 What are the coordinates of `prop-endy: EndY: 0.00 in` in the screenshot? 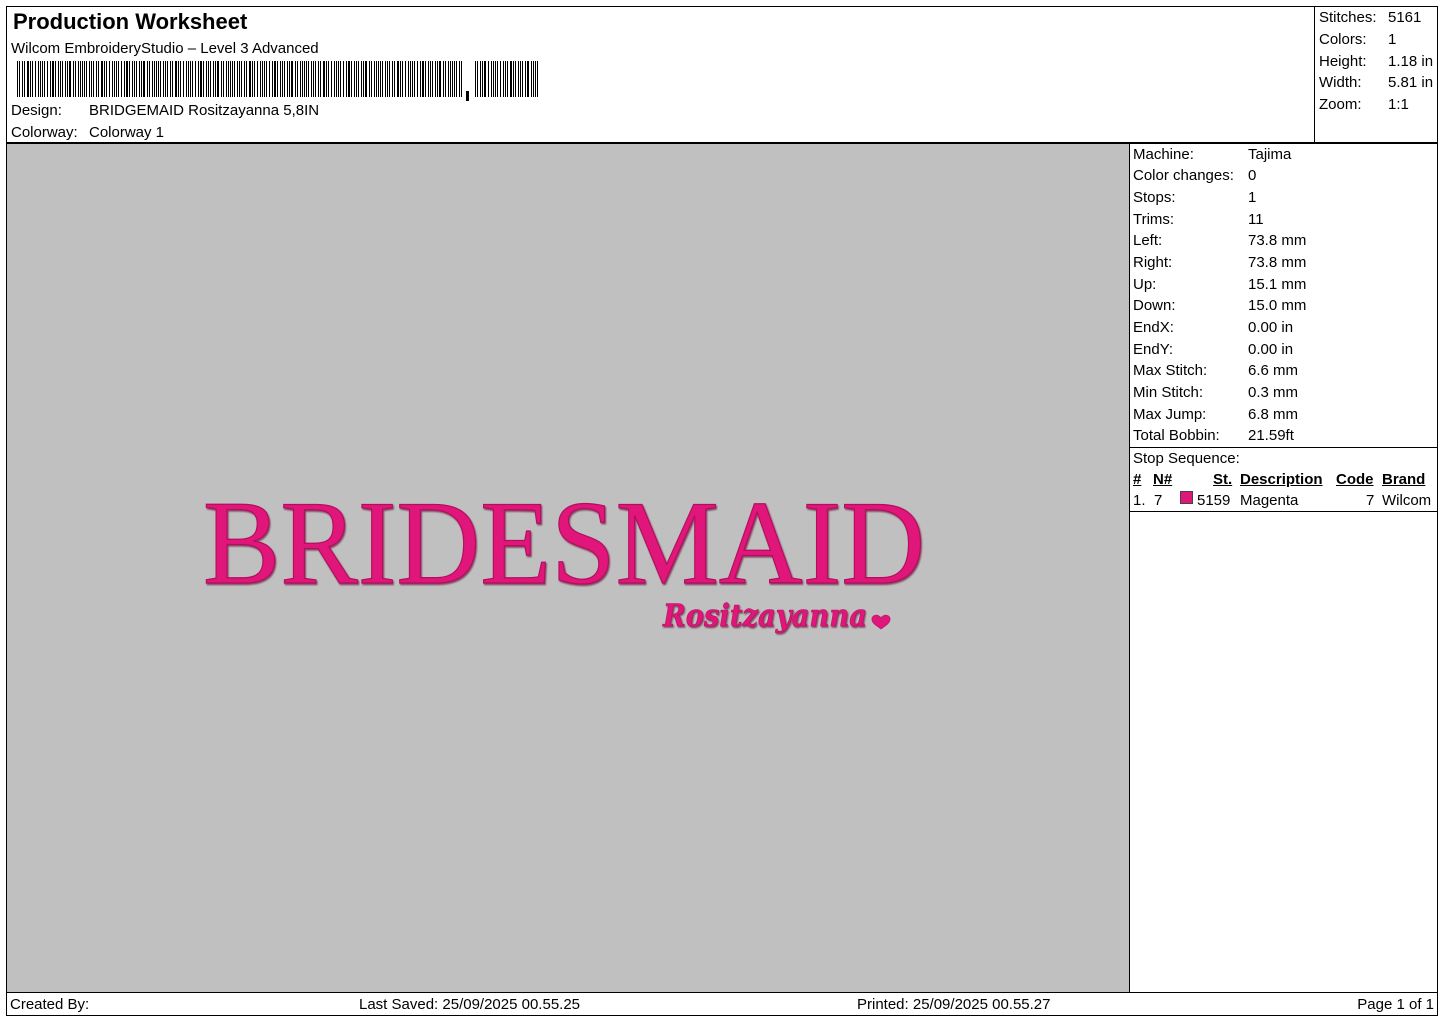 It's located at (1213, 349).